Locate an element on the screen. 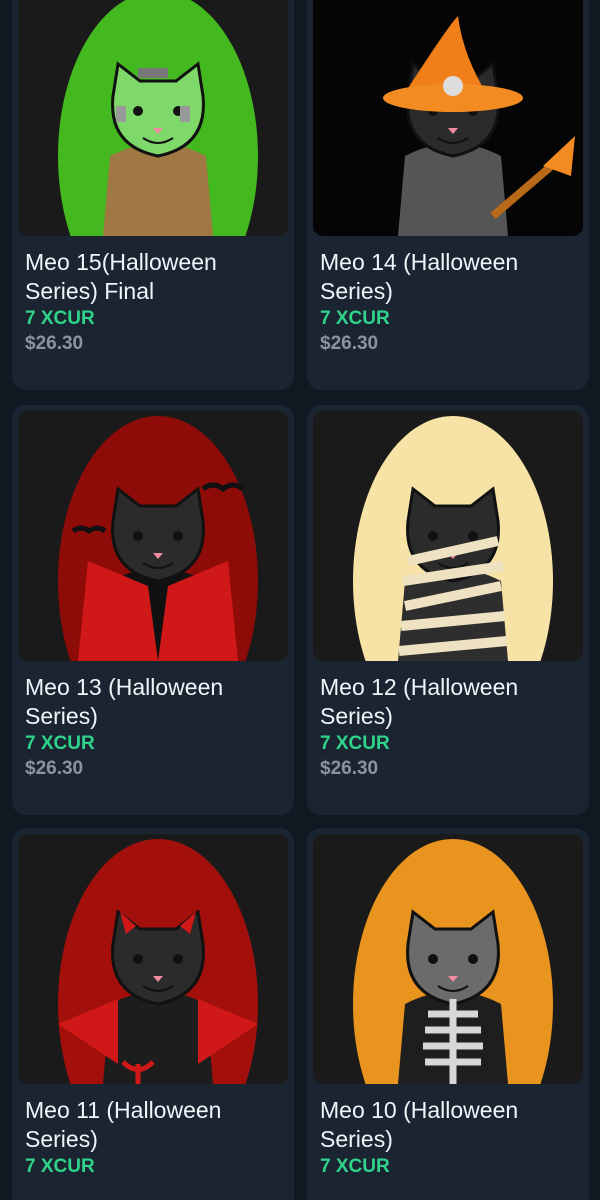  nft-card: Meo 10 (Halloween Series) 7 XCUR is located at coordinates (448, 1014).